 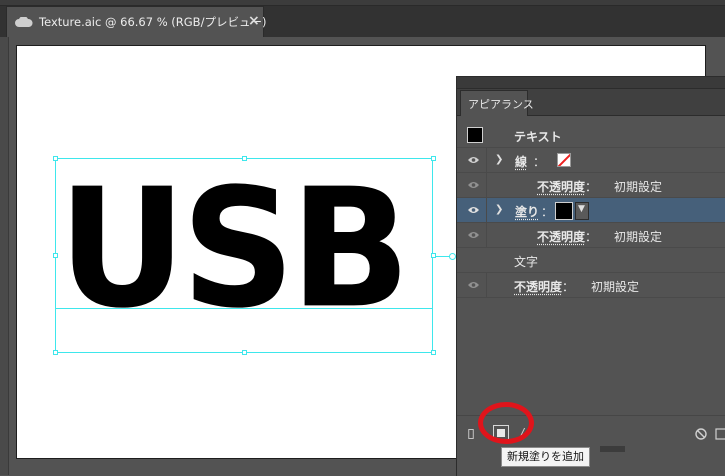 What do you see at coordinates (545, 457) in the screenshot?
I see `tooltip-add-new-fill: 新規塗りを追加` at bounding box center [545, 457].